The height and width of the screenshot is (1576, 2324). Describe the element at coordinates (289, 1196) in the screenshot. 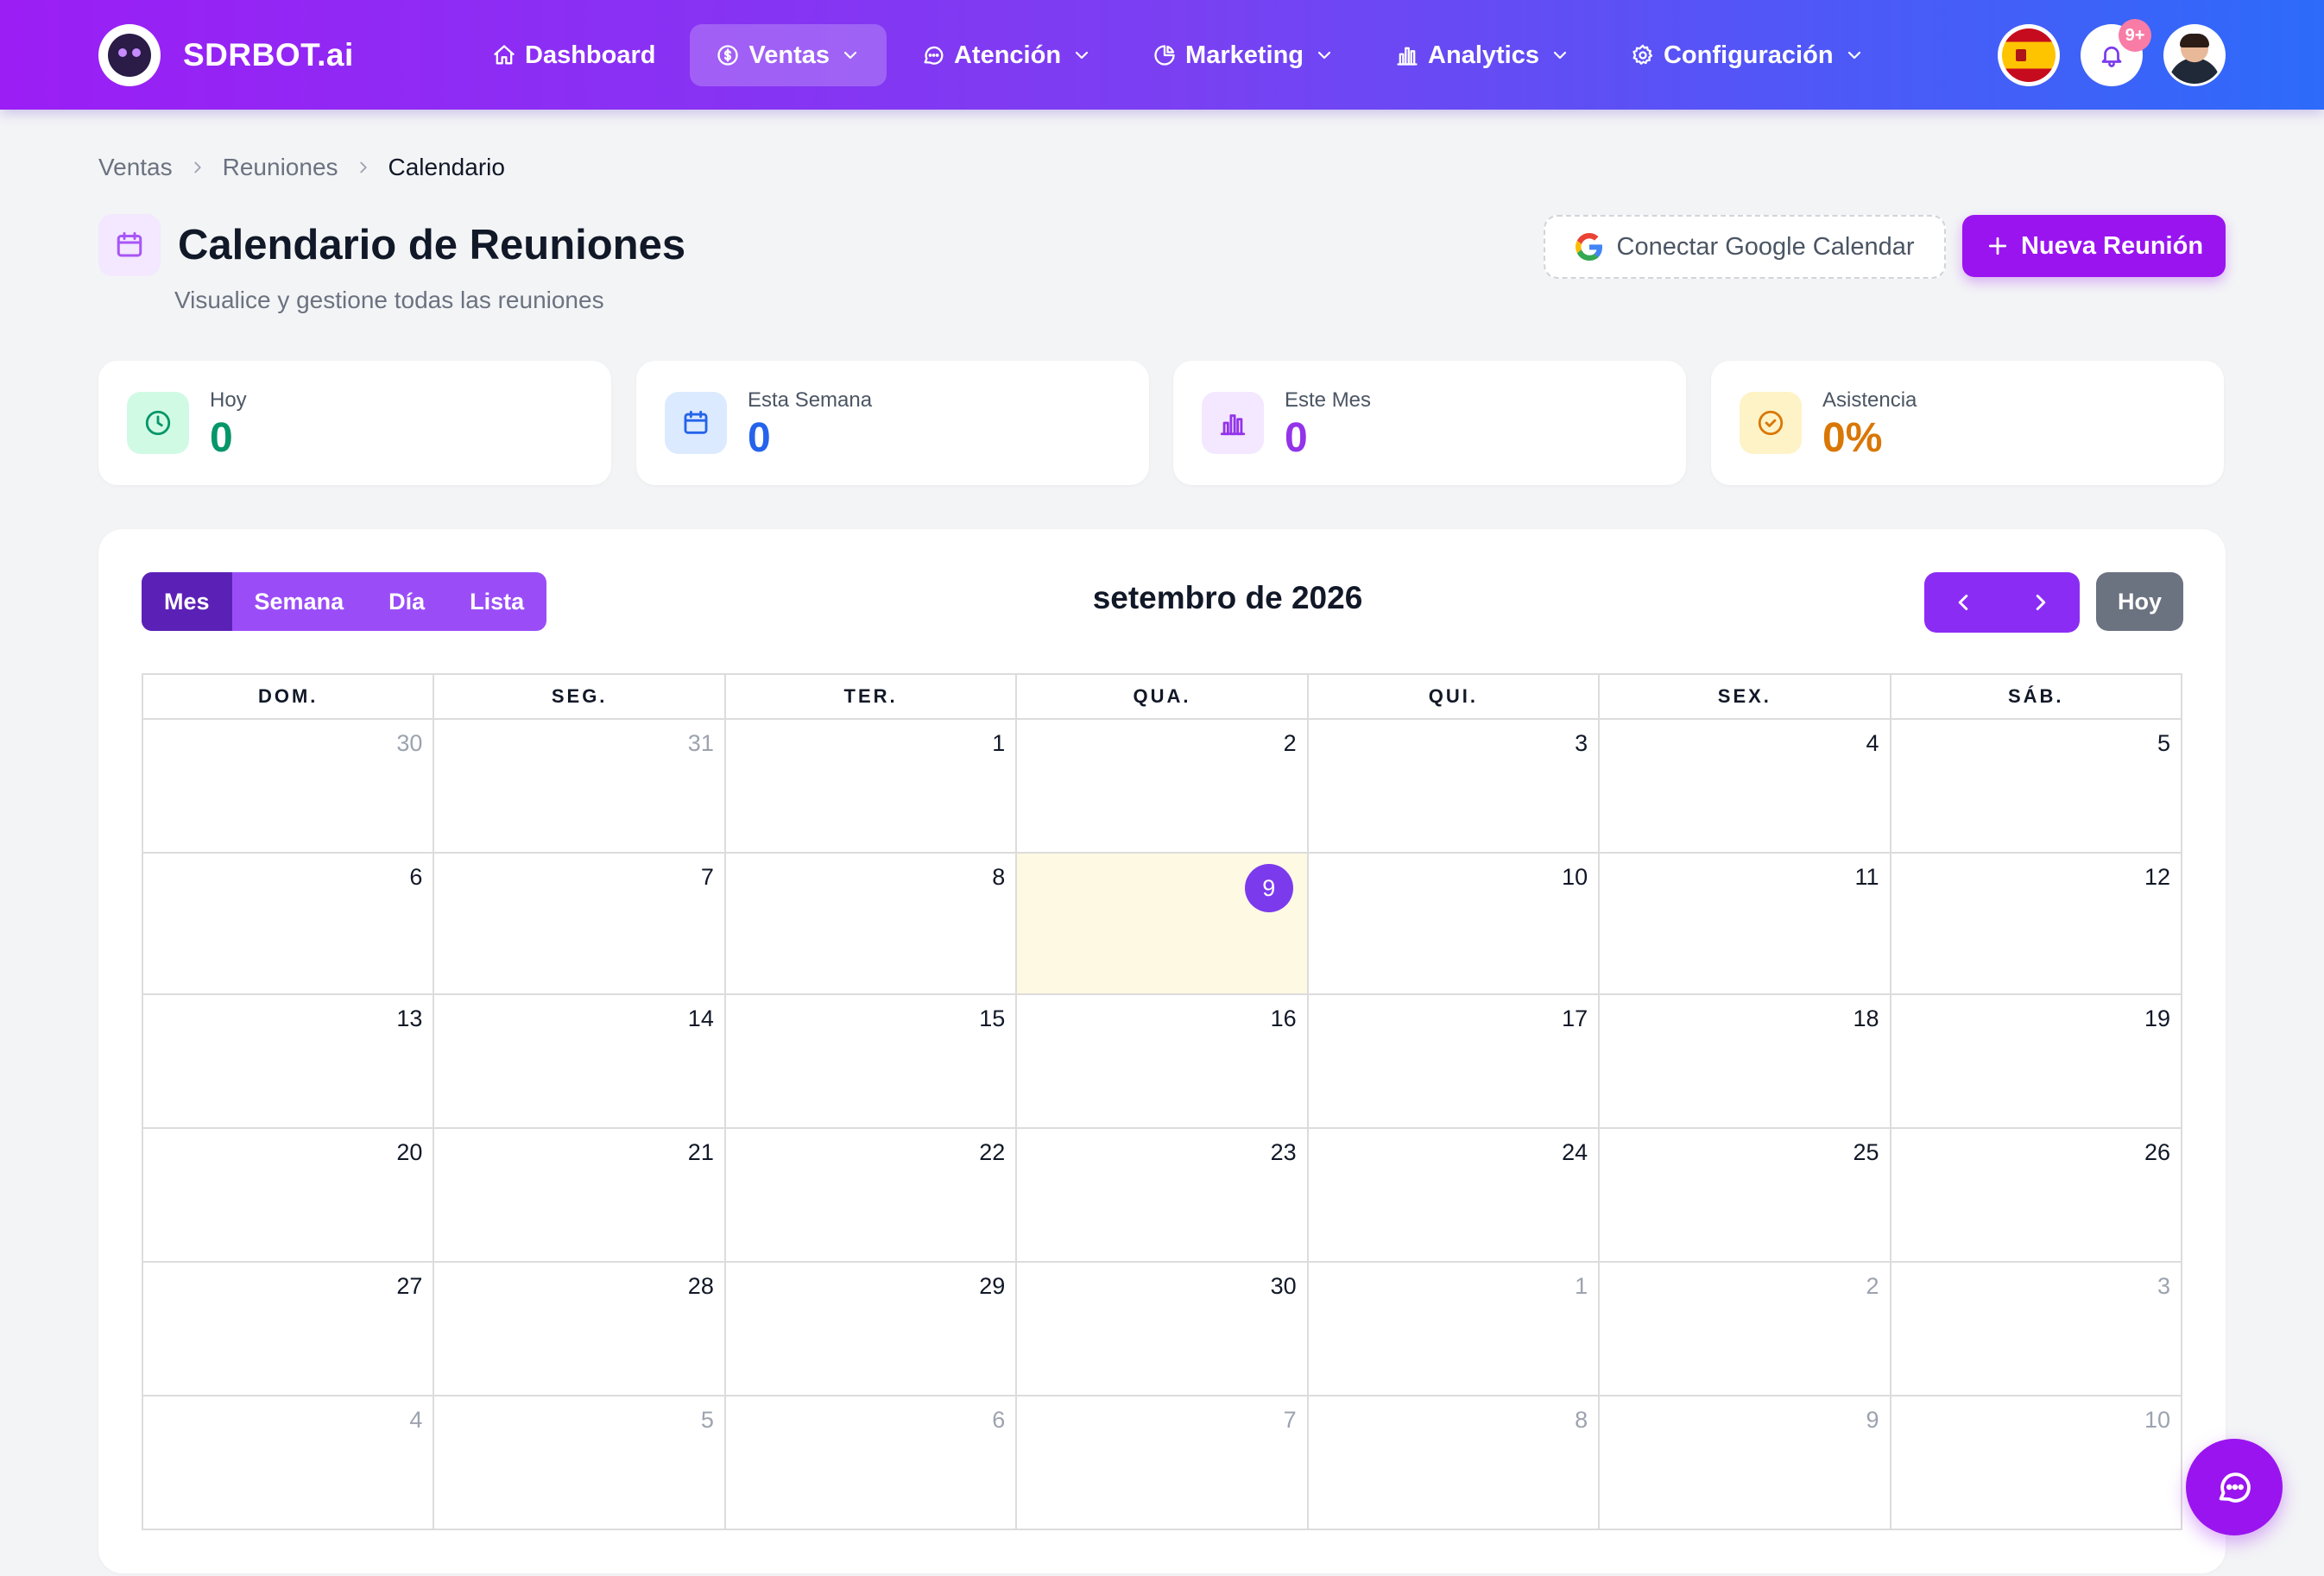

I see `calendar-day: 20` at that location.